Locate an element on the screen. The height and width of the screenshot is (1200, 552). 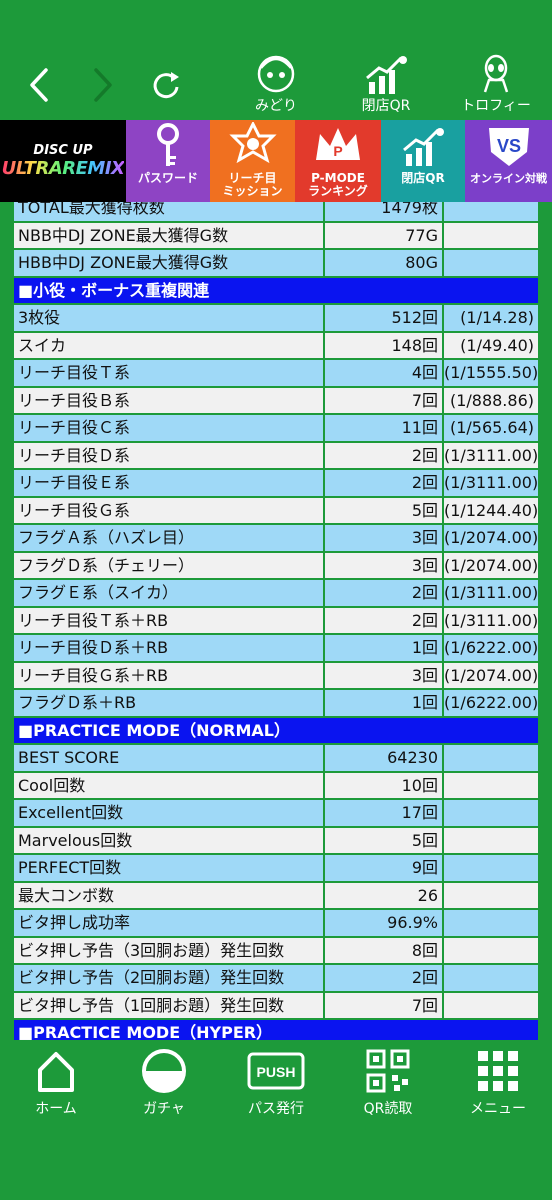
stat-label: NBB中DJ ZONE最大獲得G数 is located at coordinates (168, 235).